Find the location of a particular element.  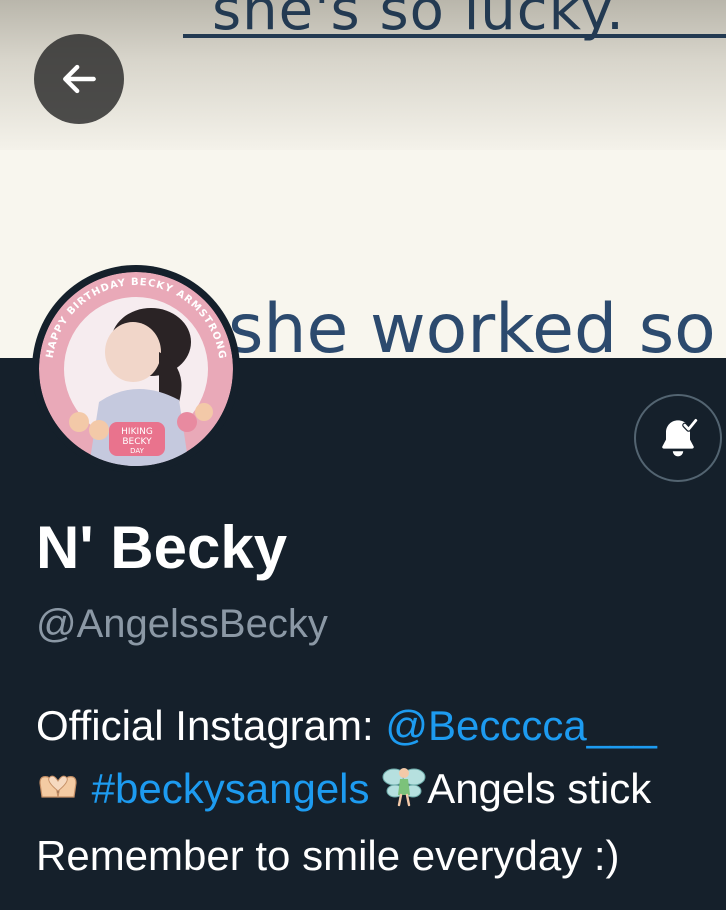

banner-text-line2: she worked so h is located at coordinates (477, 324).